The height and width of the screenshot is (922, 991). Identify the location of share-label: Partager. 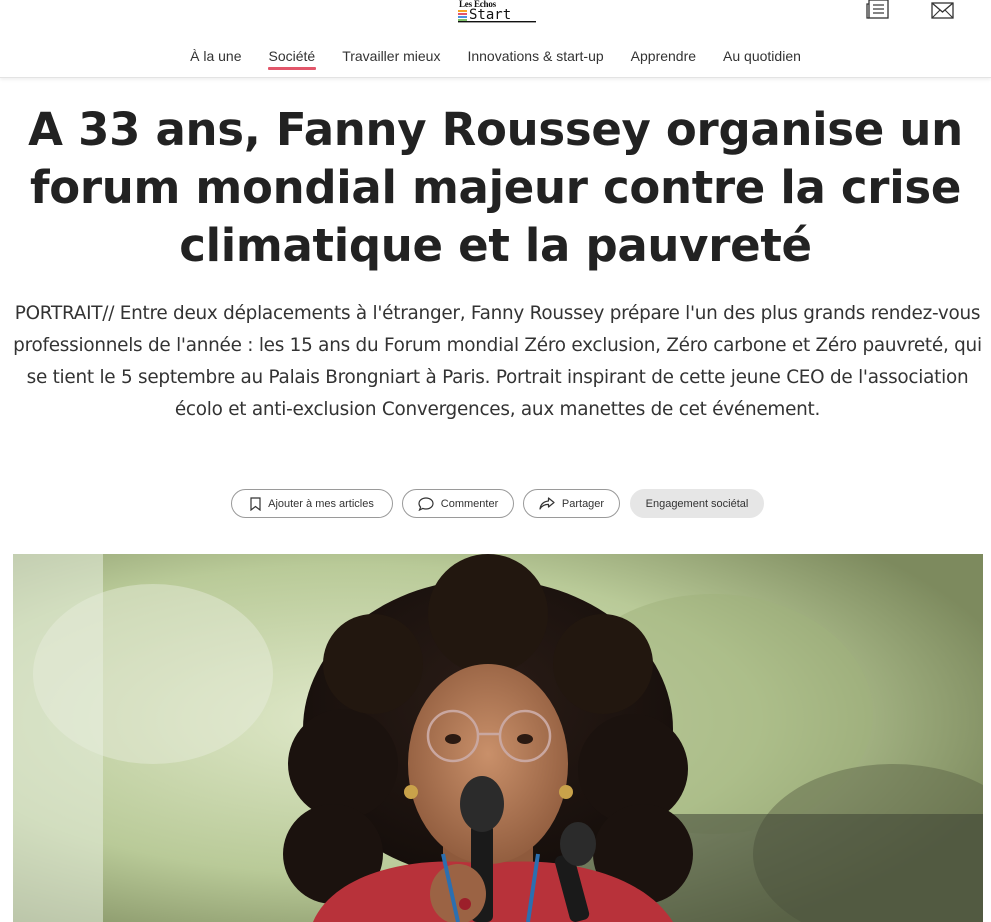
(583, 503).